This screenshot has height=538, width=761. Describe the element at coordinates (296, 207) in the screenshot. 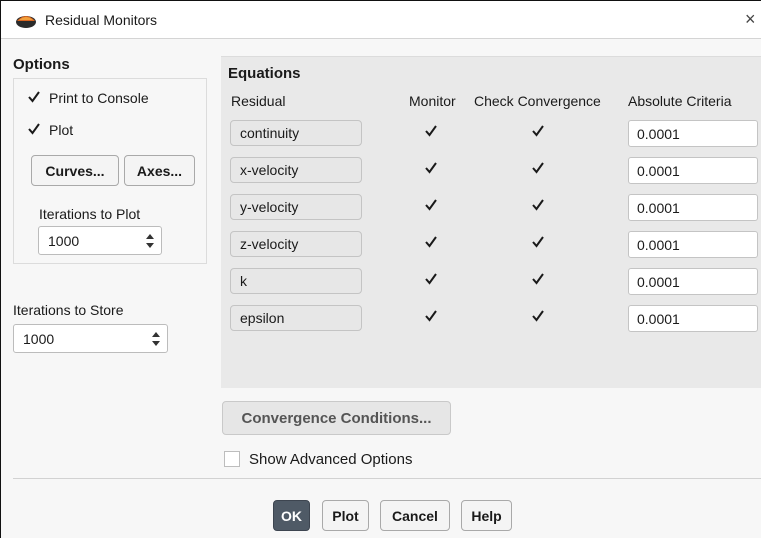

I see `residual-name: y-velocity` at that location.